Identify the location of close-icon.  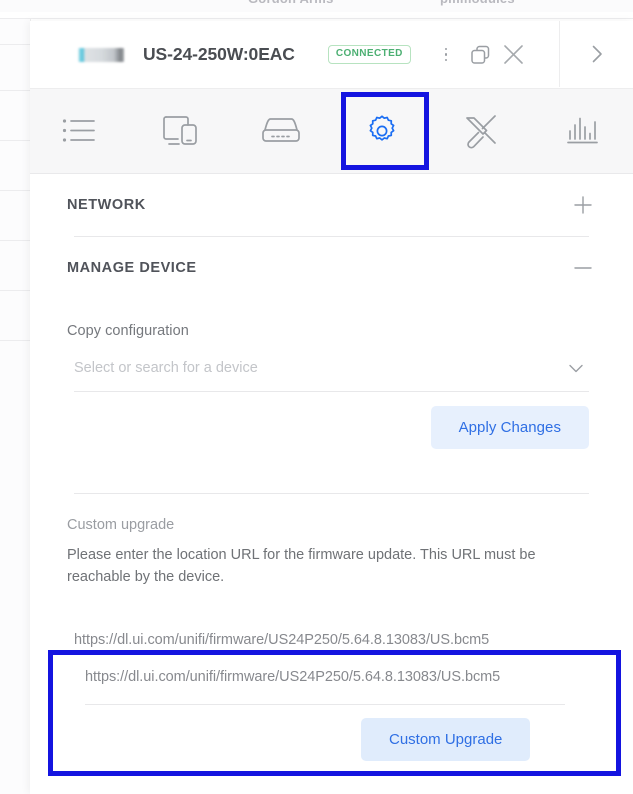
(514, 55).